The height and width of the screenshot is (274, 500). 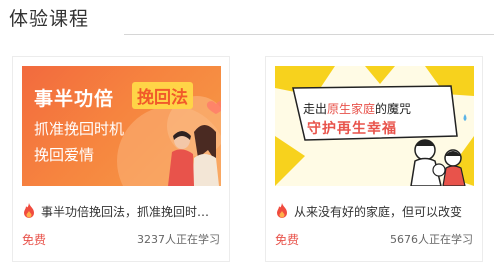 What do you see at coordinates (352, 129) in the screenshot?
I see `poster-subline: 守护再生幸福` at bounding box center [352, 129].